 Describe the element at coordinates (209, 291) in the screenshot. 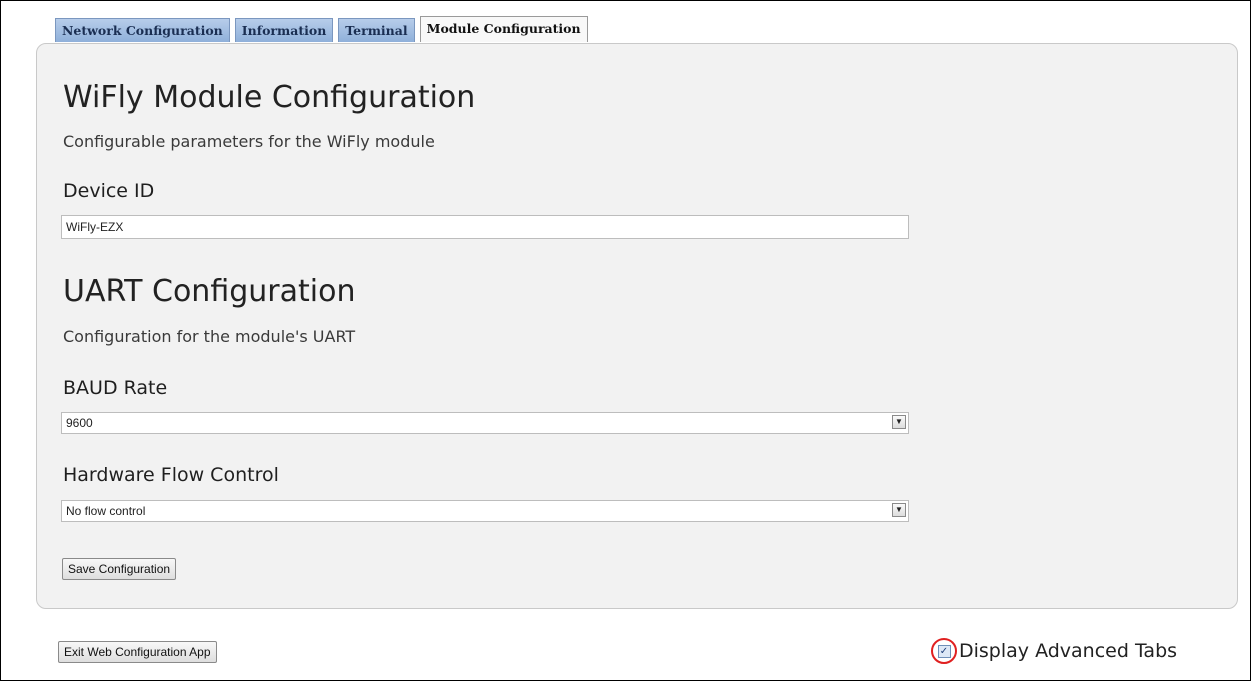

I see `uart-config-title: UART Configuration` at that location.